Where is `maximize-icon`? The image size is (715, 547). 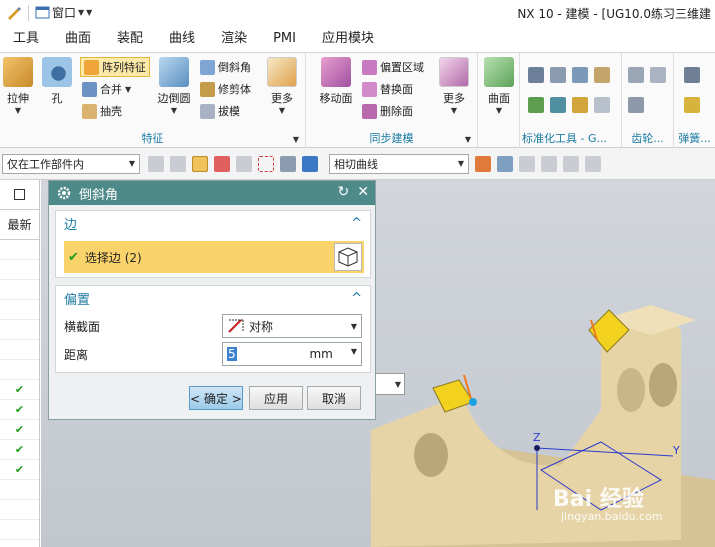 maximize-icon is located at coordinates (19, 194).